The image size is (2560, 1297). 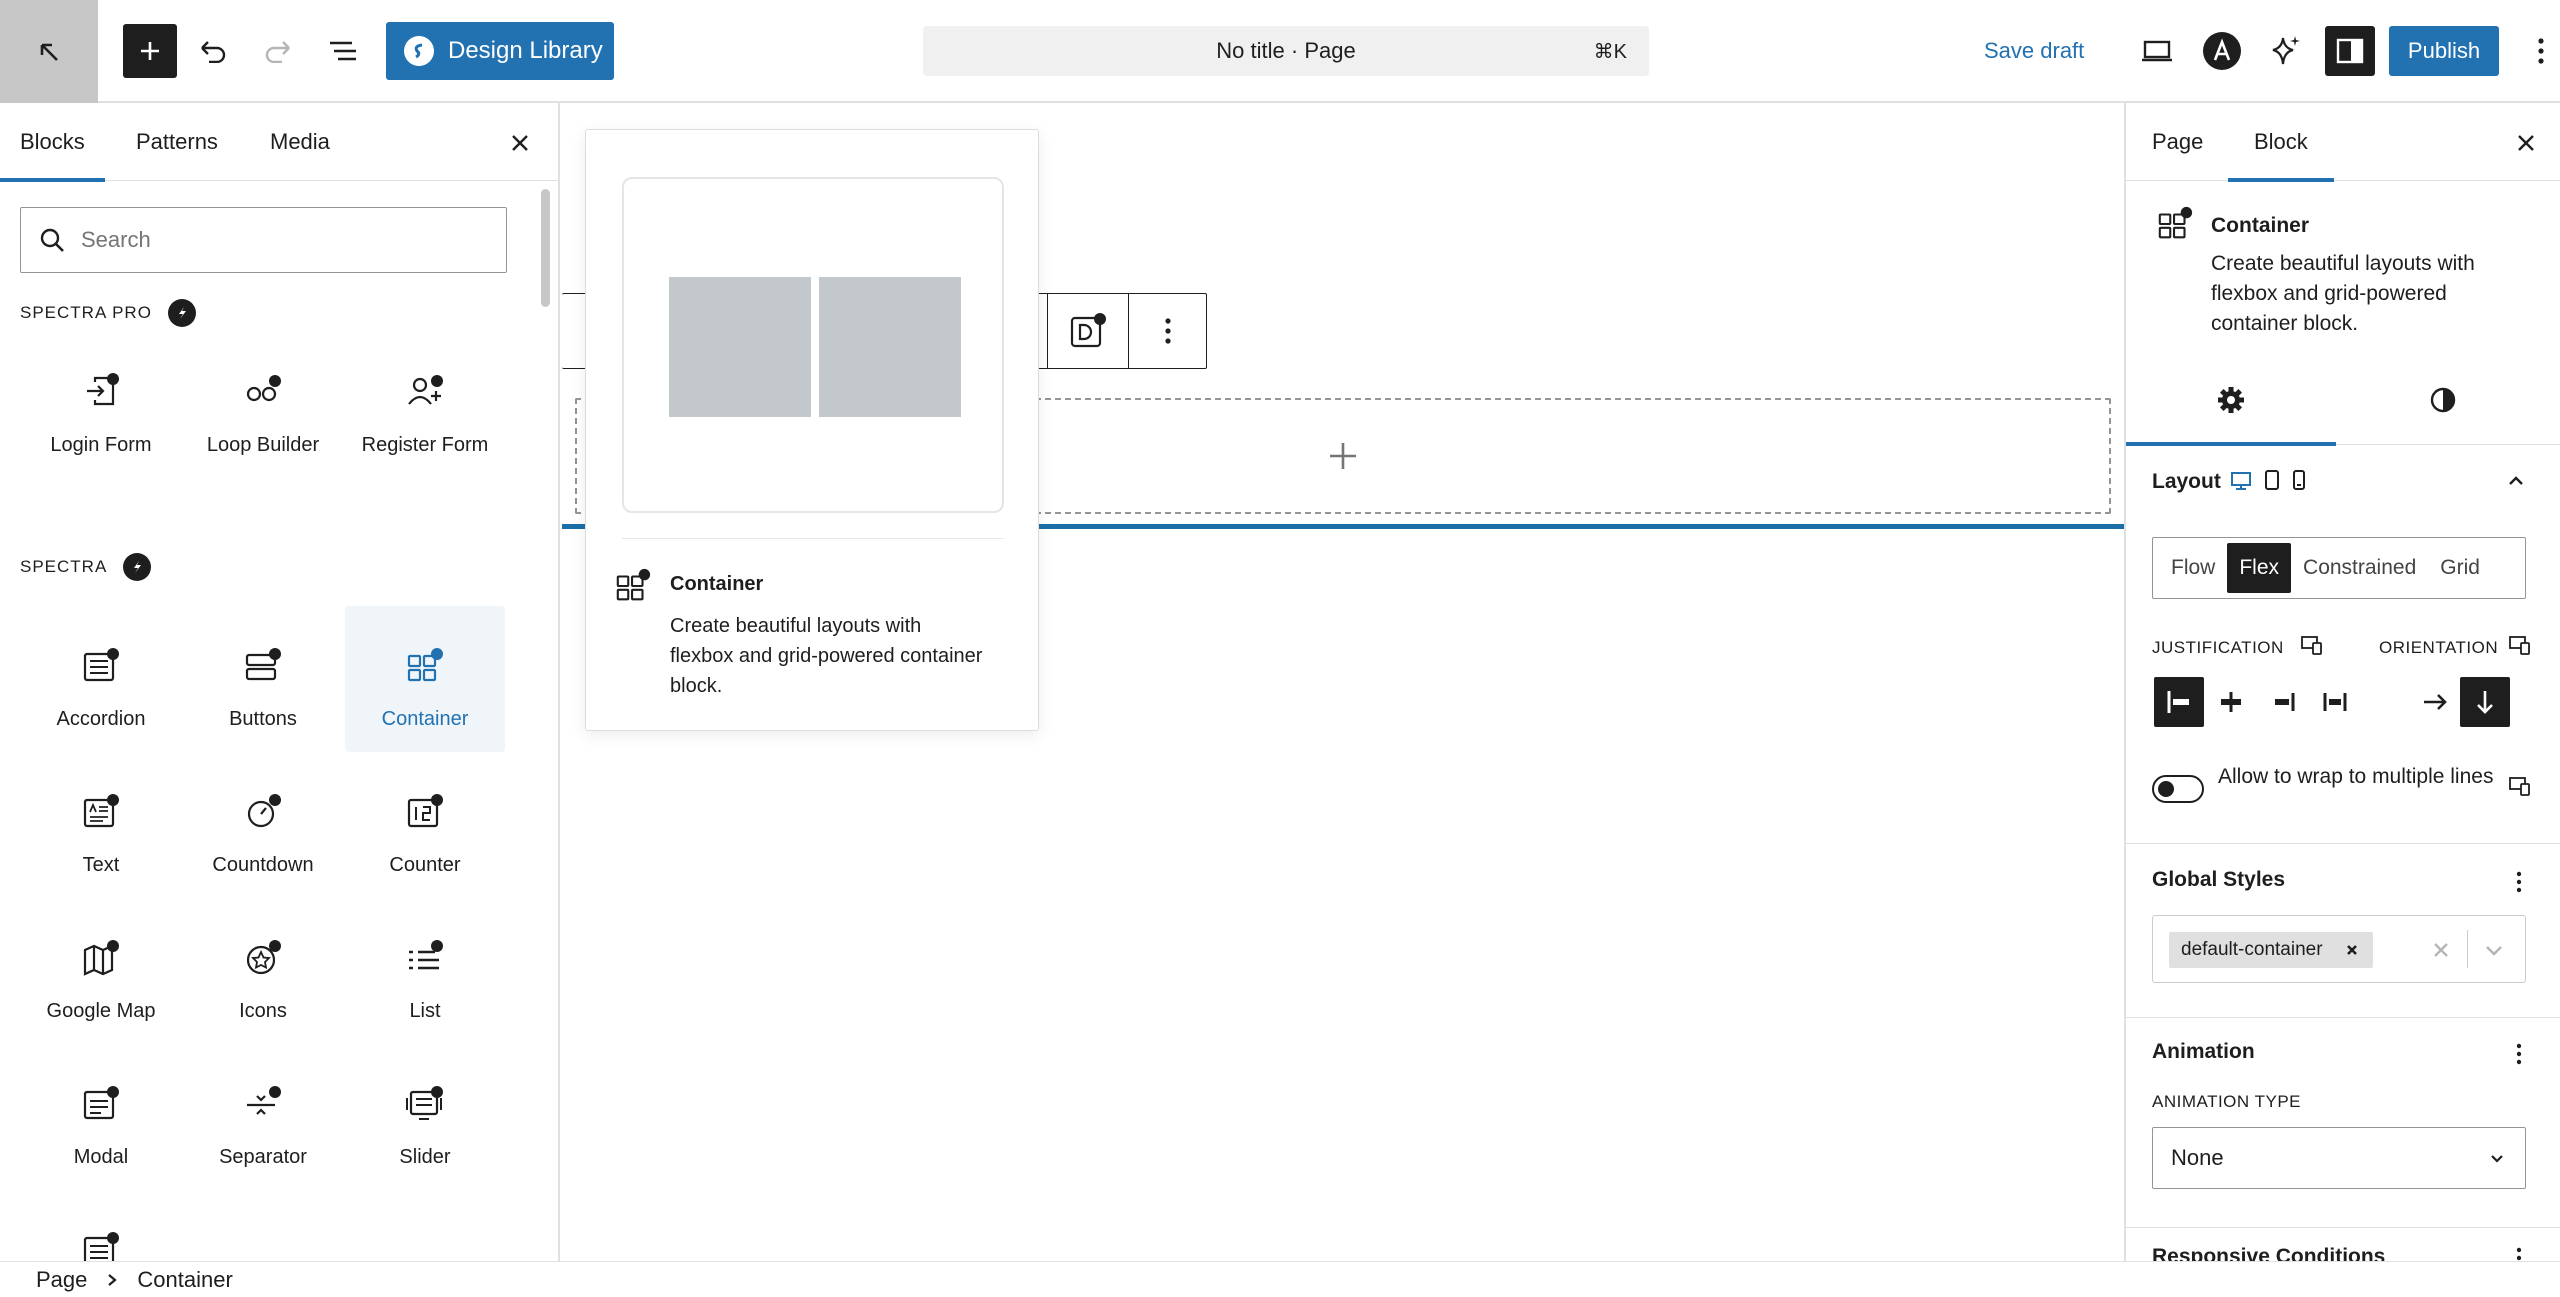 I want to click on justify-center-button, so click(x=2231, y=702).